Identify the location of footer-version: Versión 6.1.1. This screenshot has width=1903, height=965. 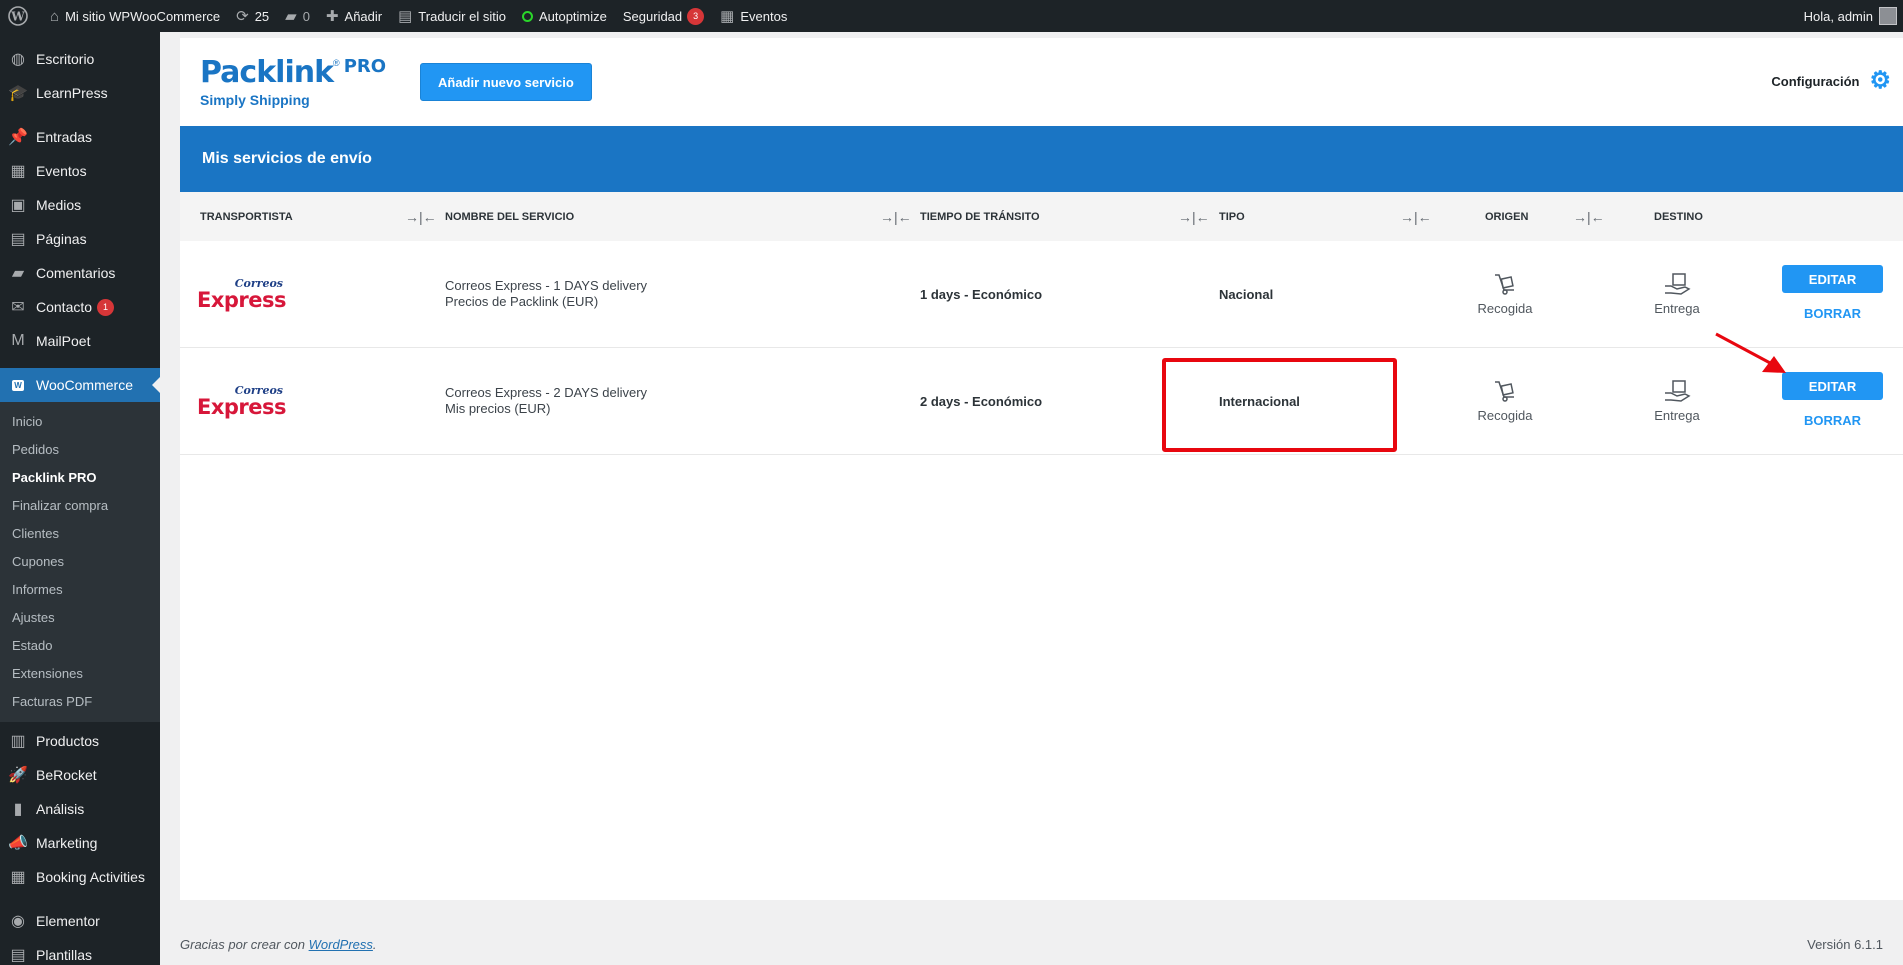
(1845, 944).